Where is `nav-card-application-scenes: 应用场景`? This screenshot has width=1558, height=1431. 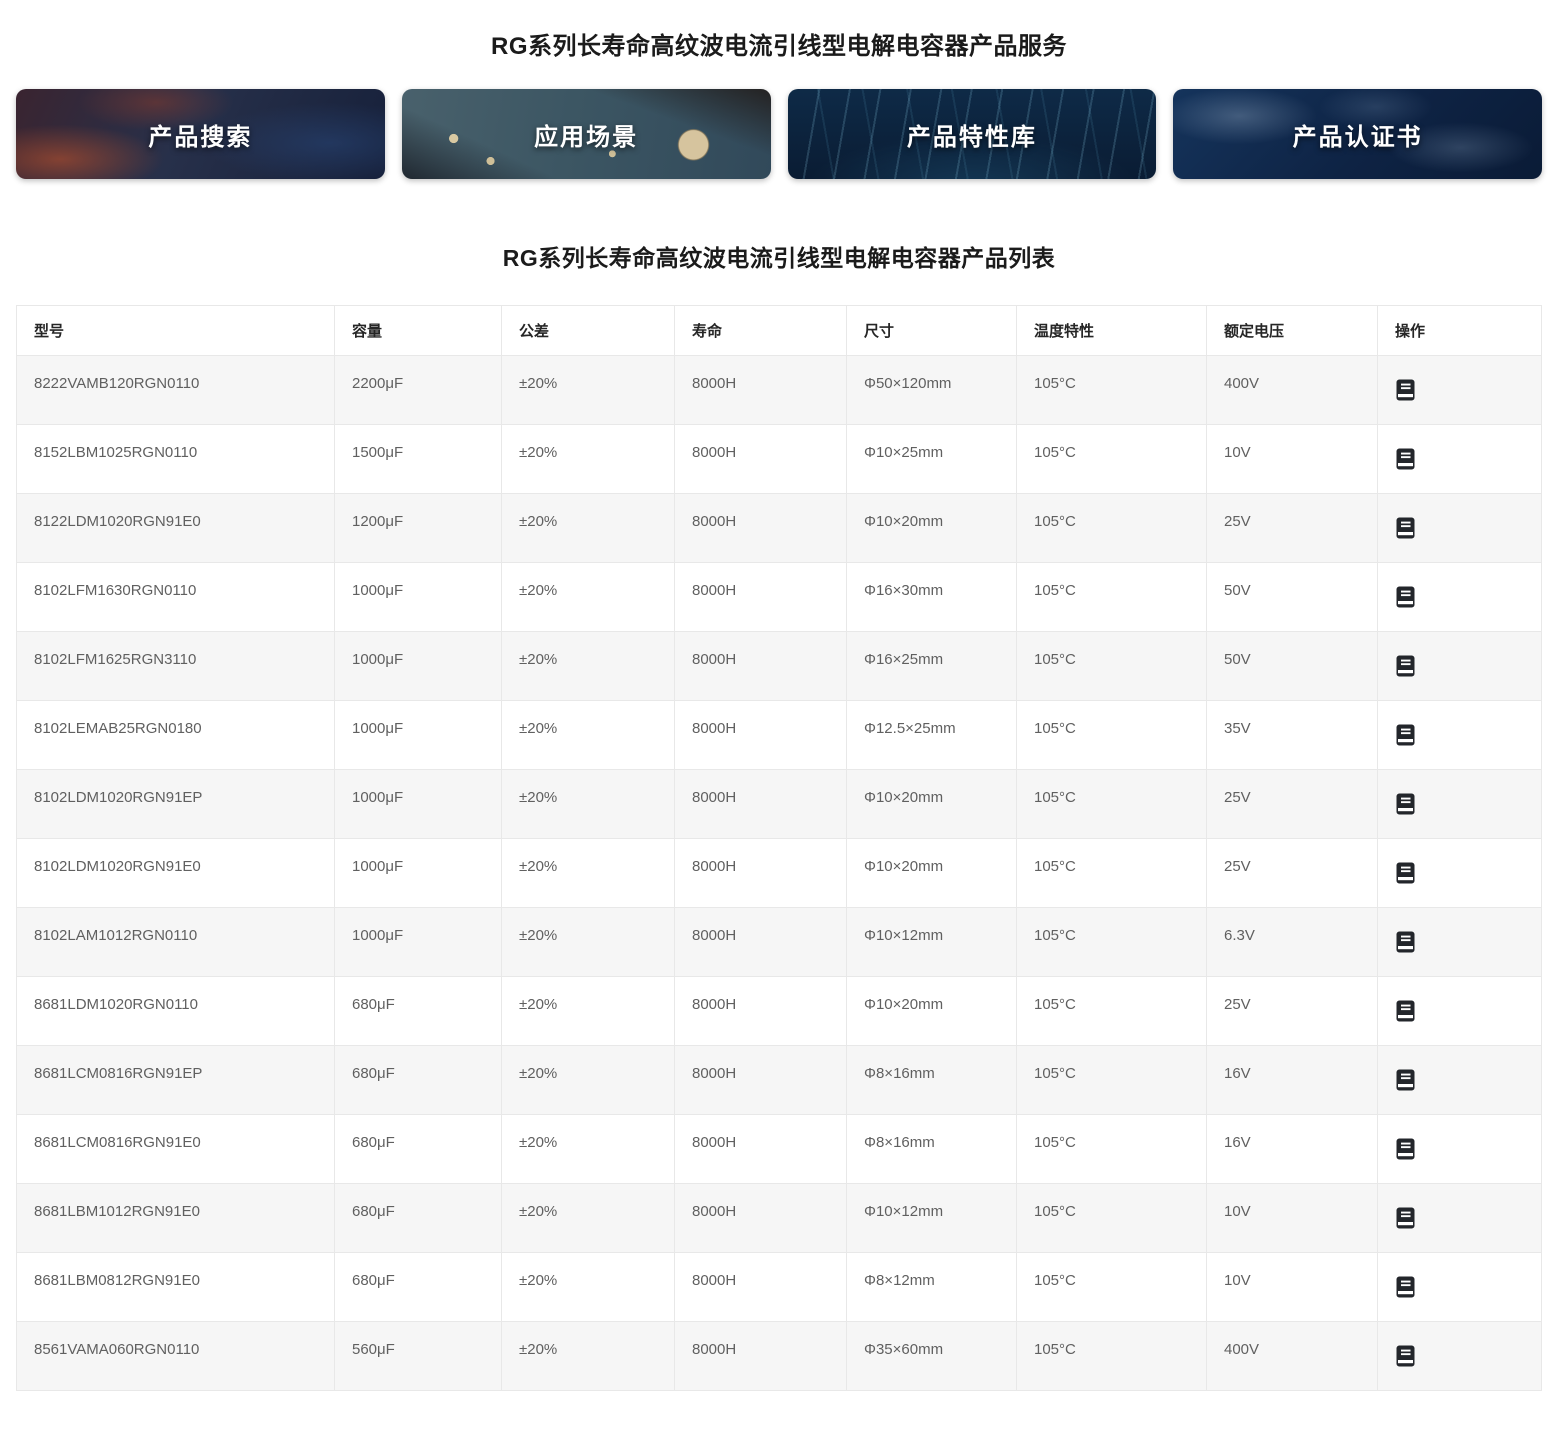
nav-card-application-scenes: 应用场景 is located at coordinates (586, 134).